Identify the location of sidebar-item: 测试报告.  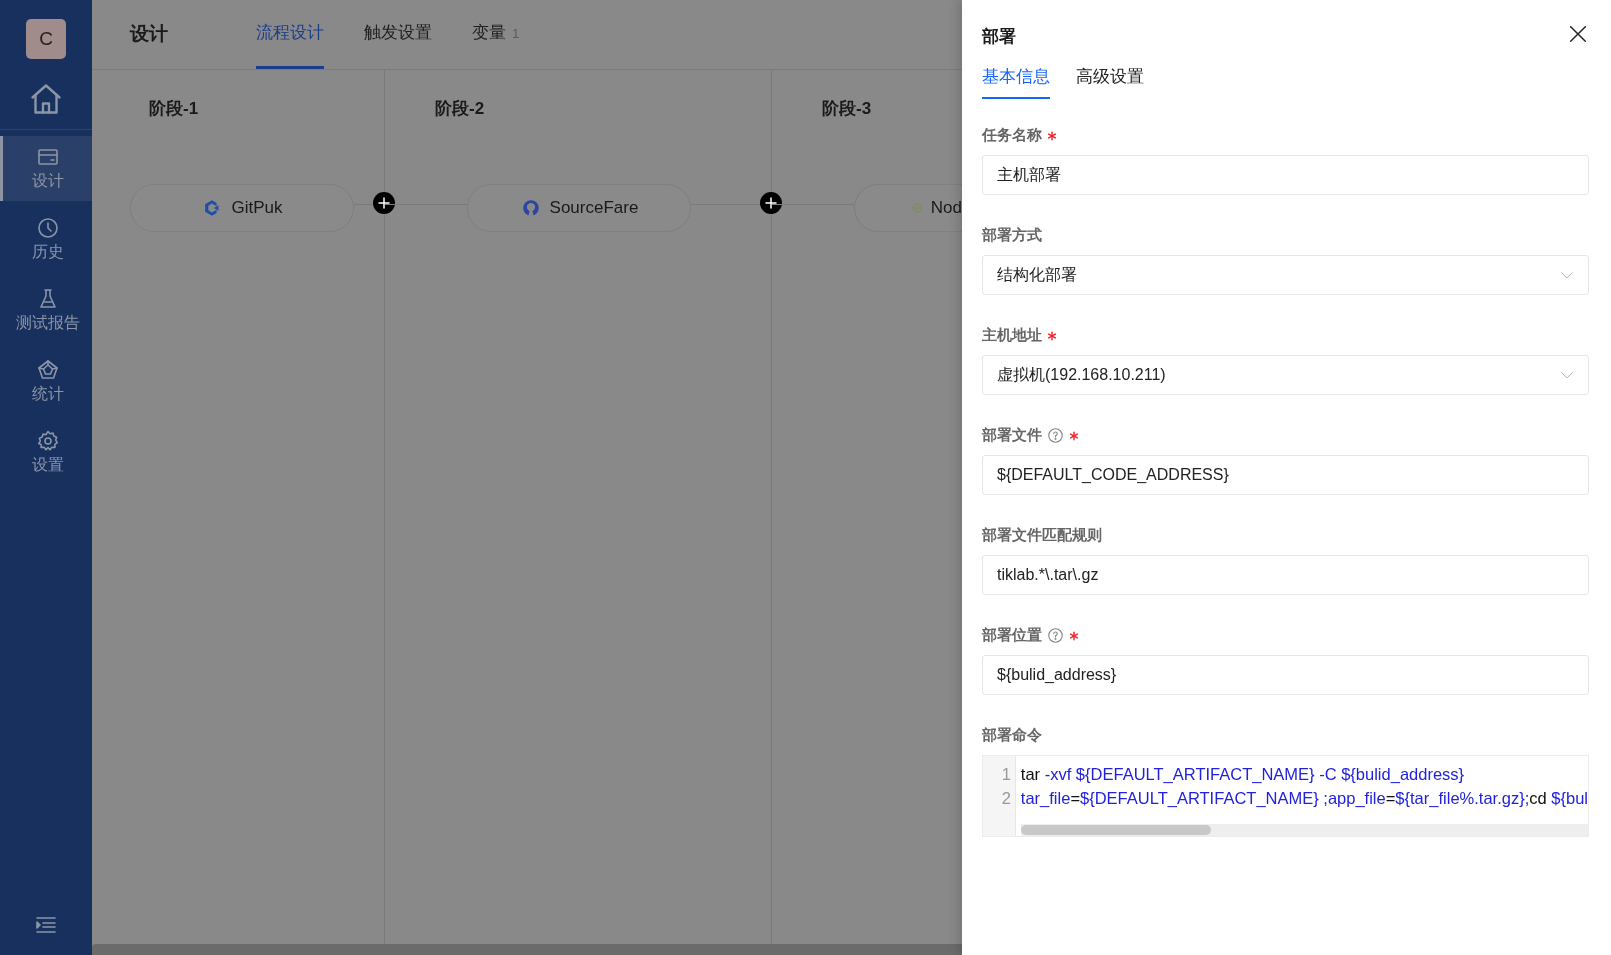
(46, 310).